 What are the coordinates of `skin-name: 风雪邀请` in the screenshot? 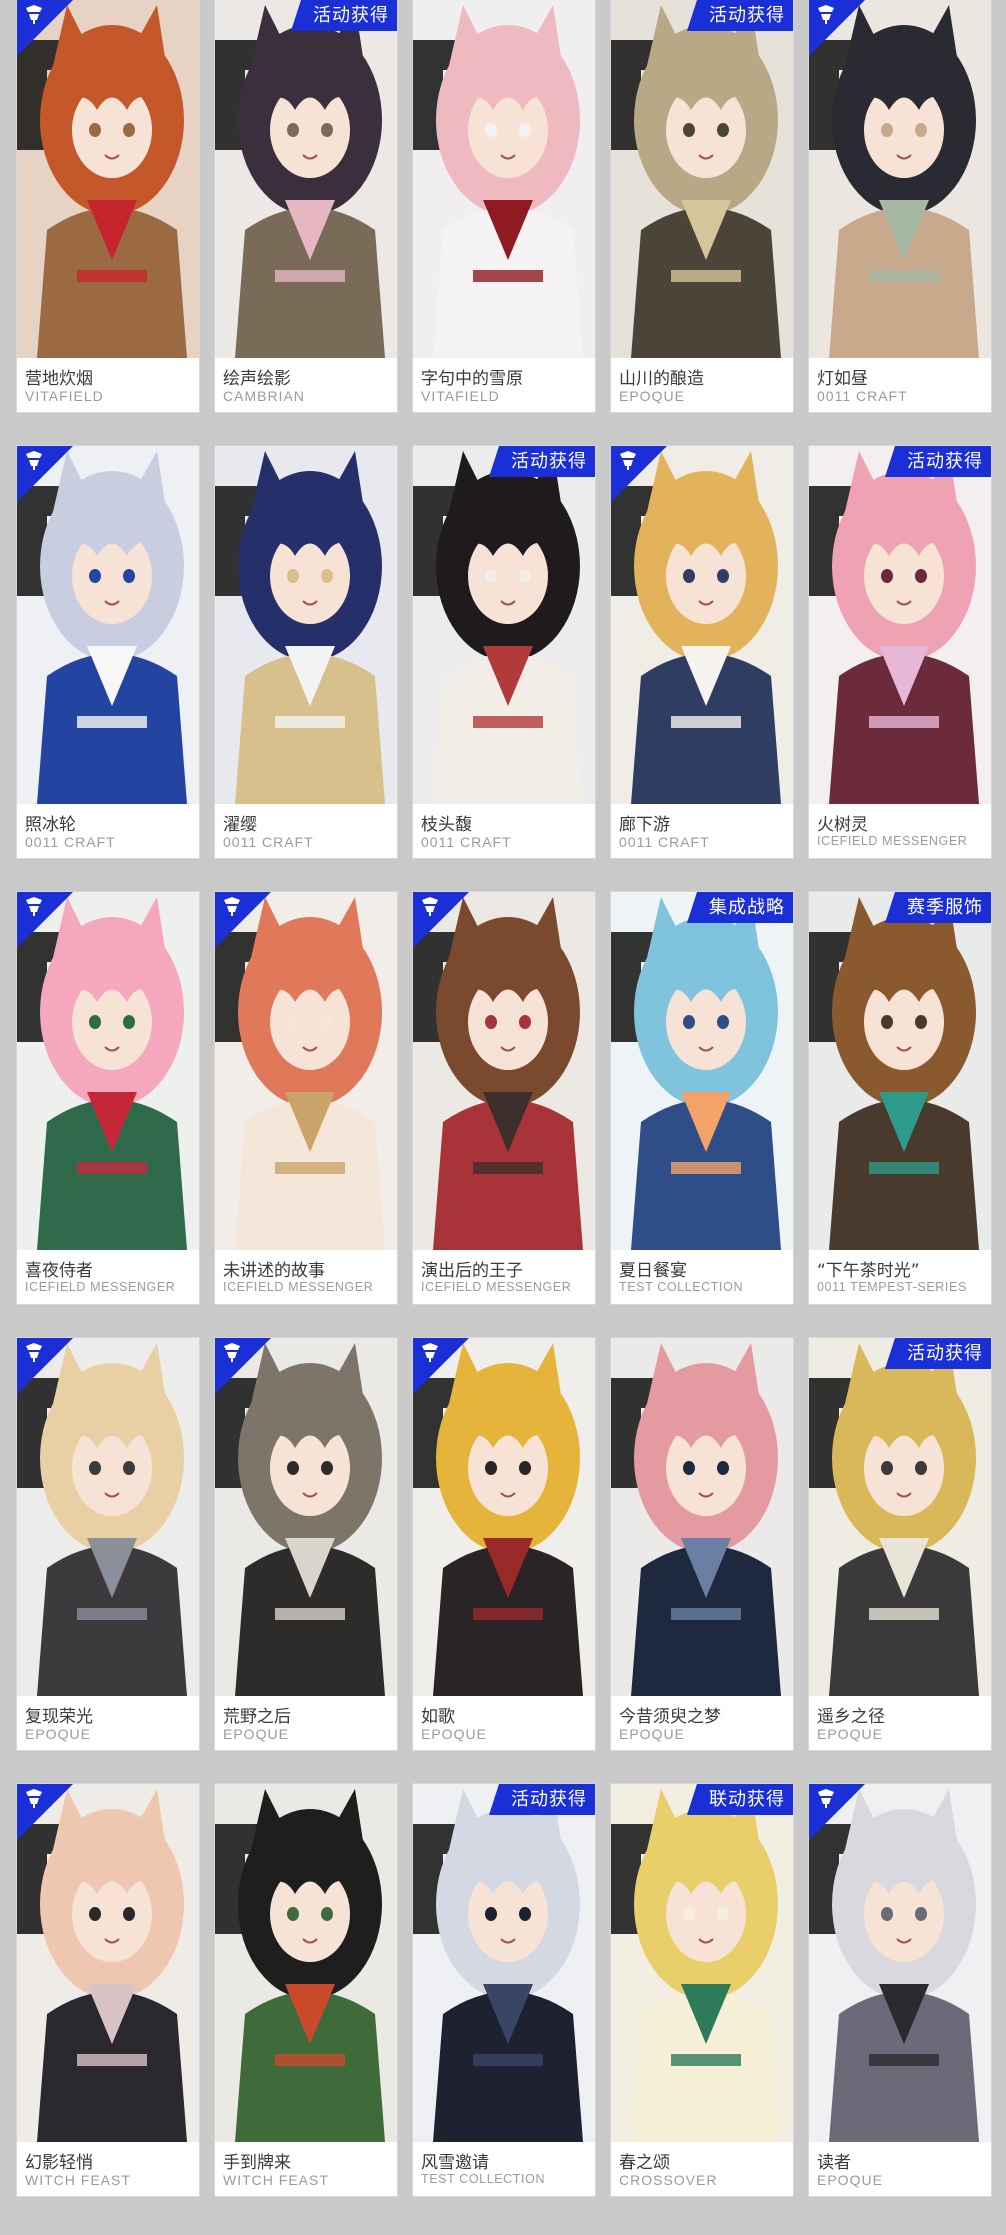 It's located at (455, 2163).